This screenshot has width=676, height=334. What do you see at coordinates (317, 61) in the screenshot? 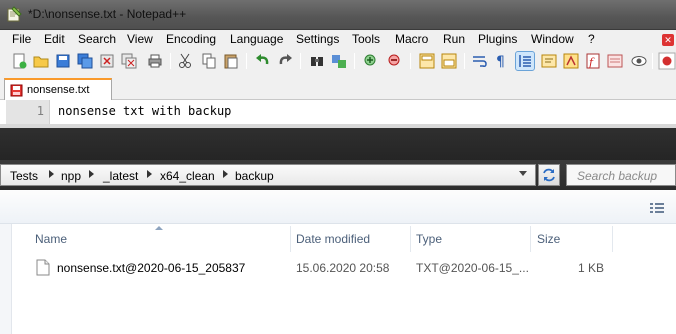
I see `find-icon` at bounding box center [317, 61].